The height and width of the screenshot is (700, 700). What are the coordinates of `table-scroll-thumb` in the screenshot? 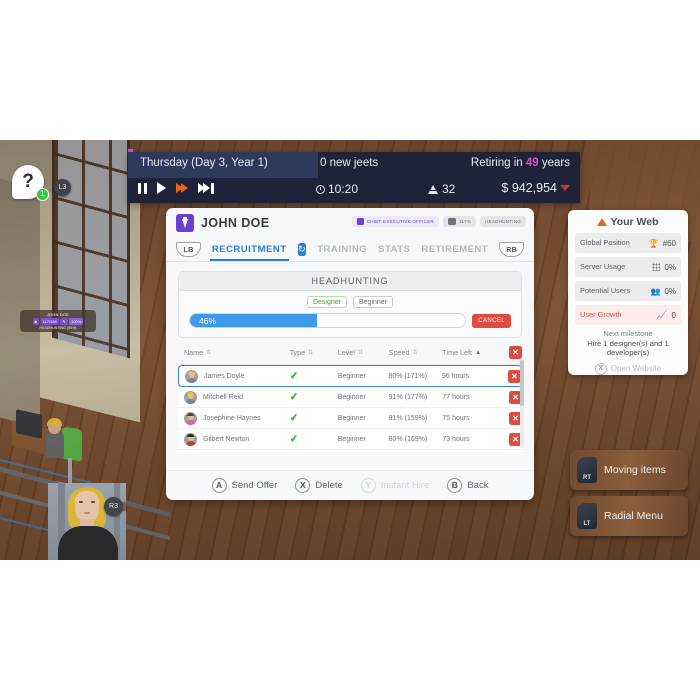 It's located at (522, 383).